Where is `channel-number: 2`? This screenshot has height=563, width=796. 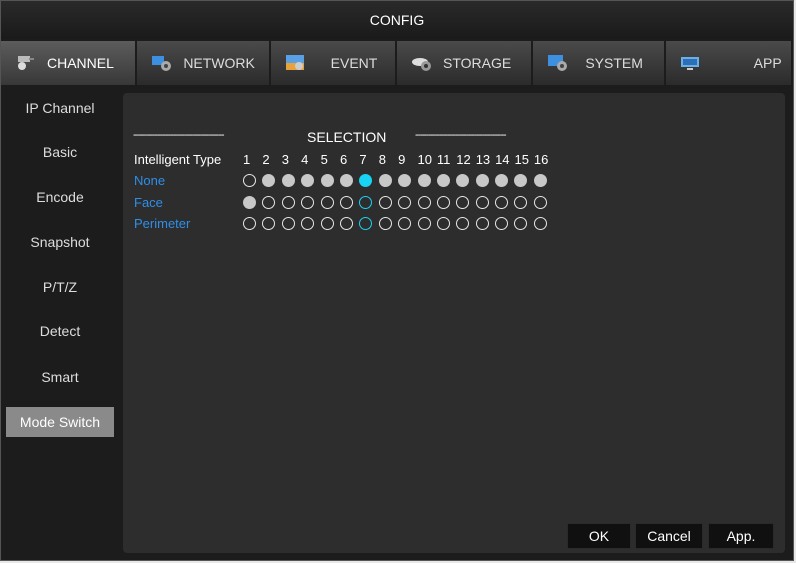 channel-number: 2 is located at coordinates (266, 159).